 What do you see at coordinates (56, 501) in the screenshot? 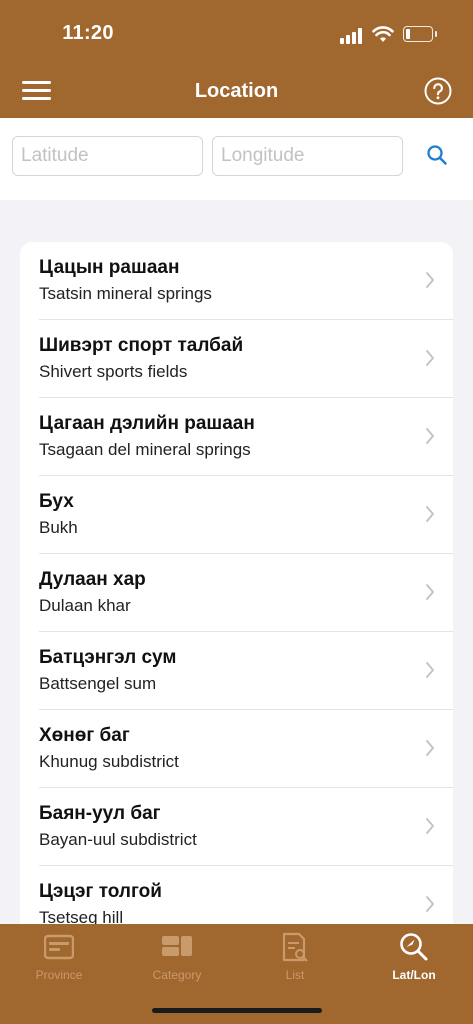
I see `location-title: Бух` at bounding box center [56, 501].